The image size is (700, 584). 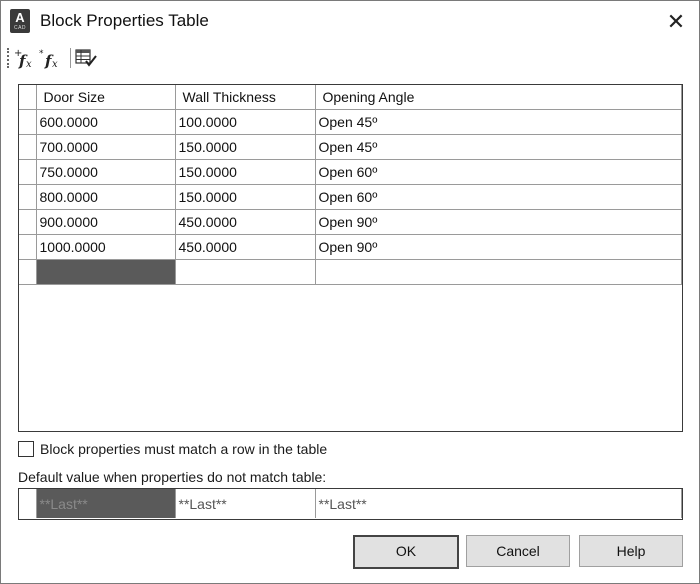 I want to click on new-cell-opening-angle, so click(x=498, y=272).